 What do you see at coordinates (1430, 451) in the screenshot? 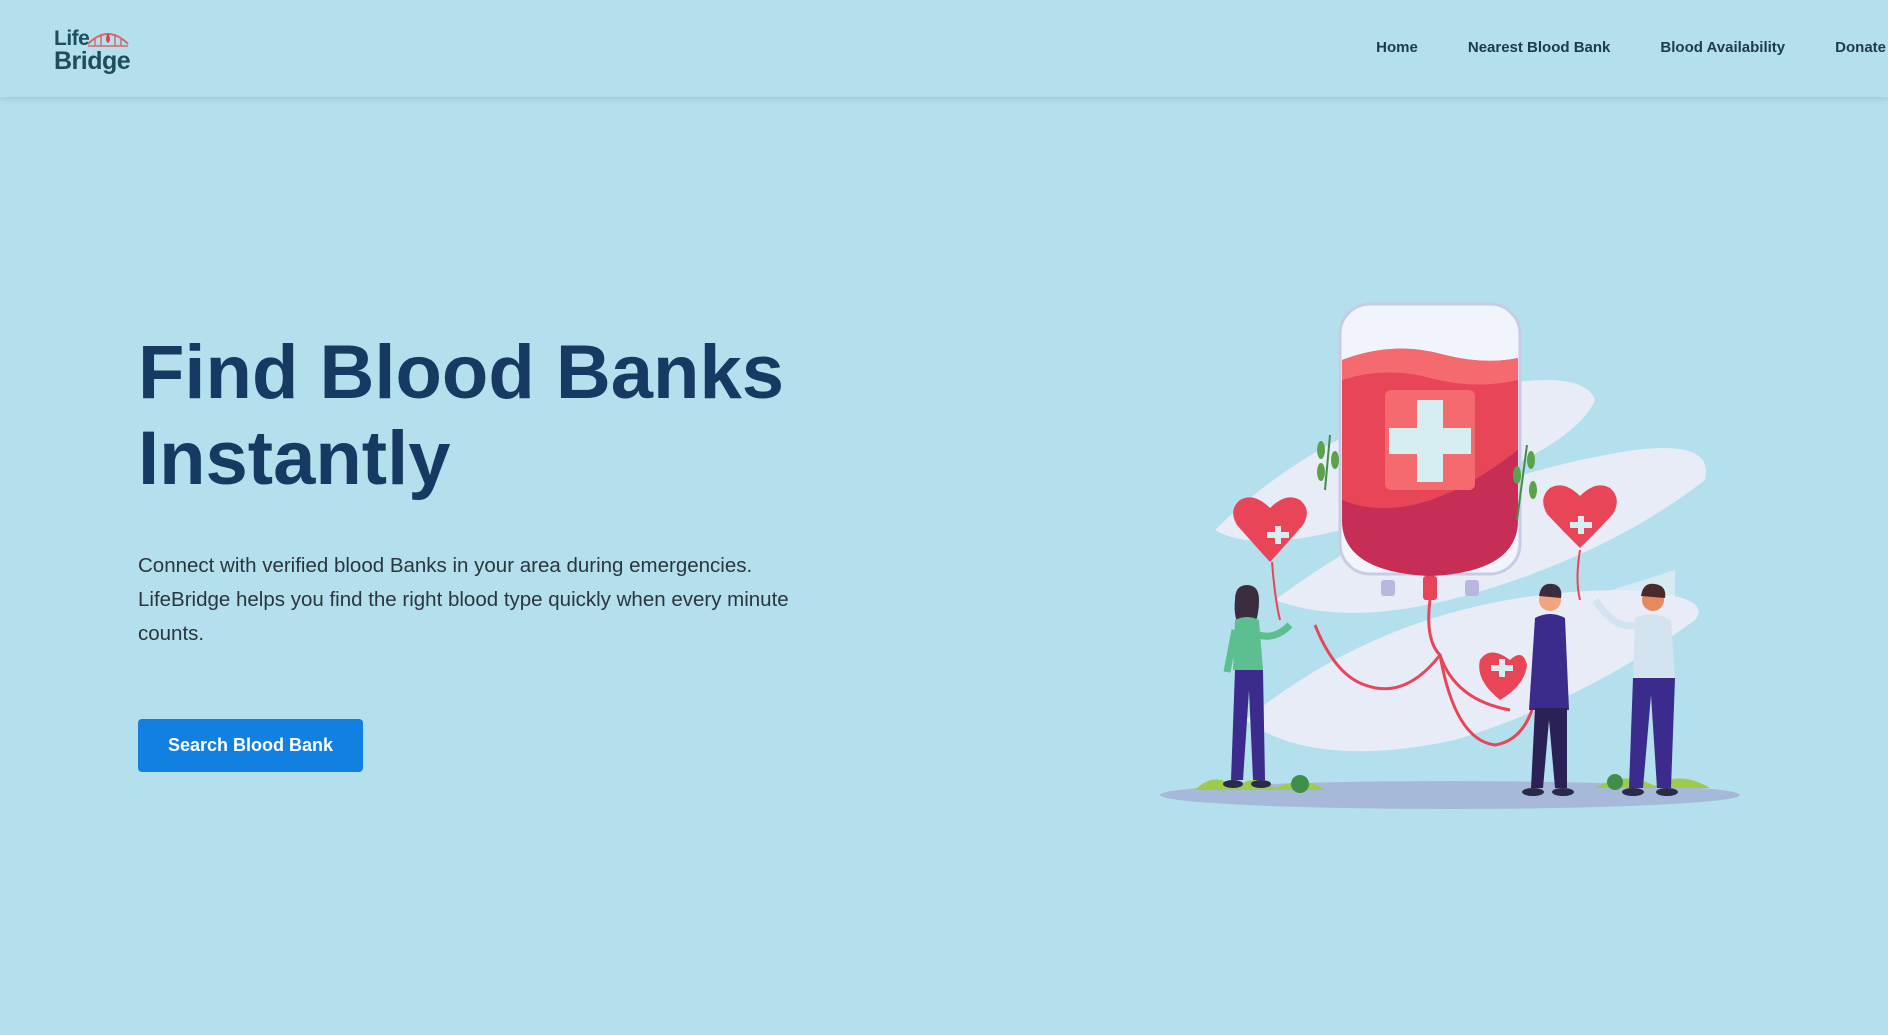
I see `blood-bag-icon` at bounding box center [1430, 451].